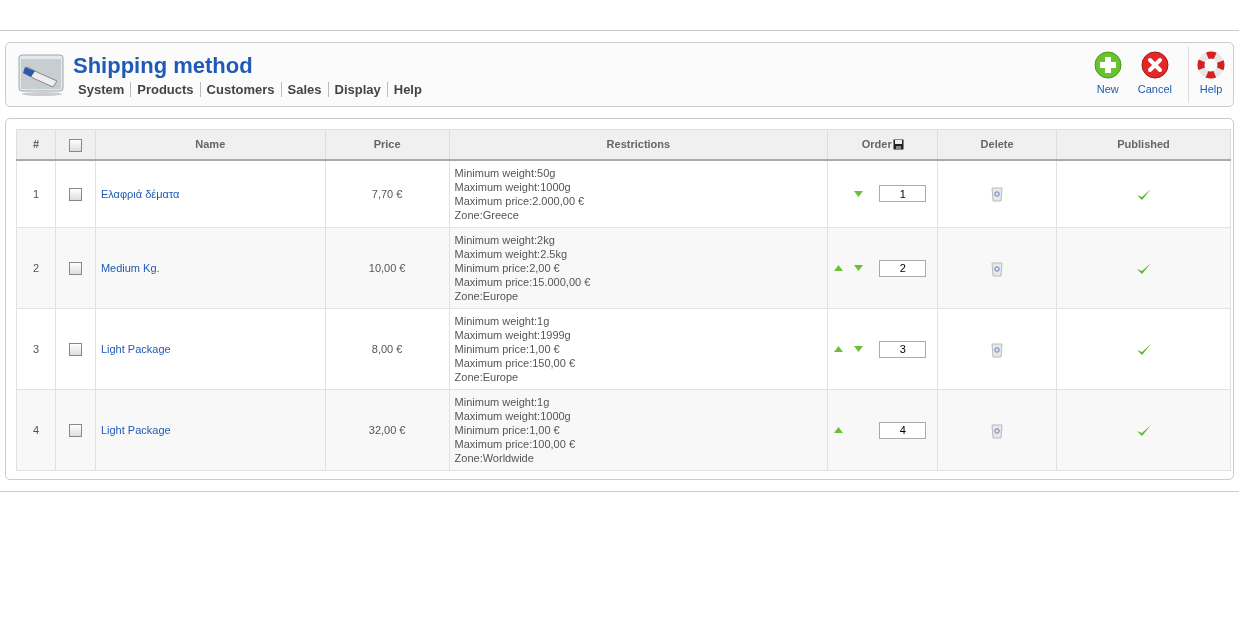 This screenshot has height=640, width=1239. I want to click on price-text: 7,70 €, so click(387, 193).